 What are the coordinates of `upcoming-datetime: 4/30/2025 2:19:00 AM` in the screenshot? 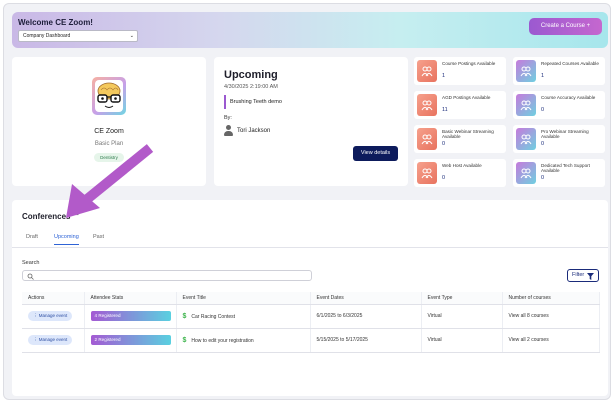 It's located at (251, 87).